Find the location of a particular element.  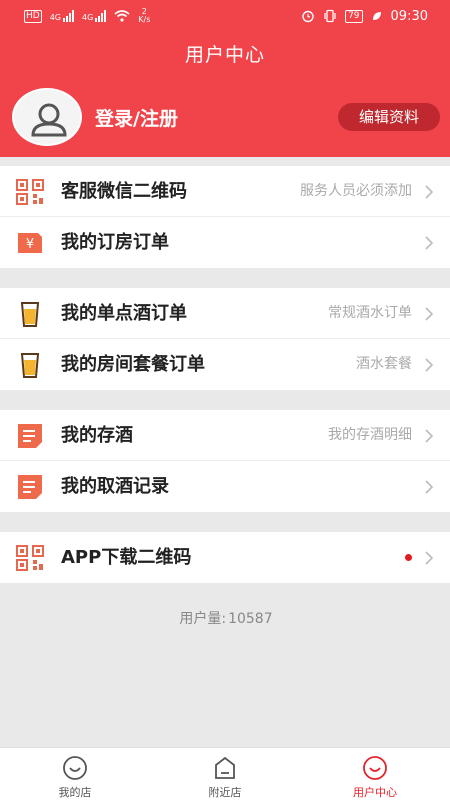

alarm-icon is located at coordinates (308, 16).